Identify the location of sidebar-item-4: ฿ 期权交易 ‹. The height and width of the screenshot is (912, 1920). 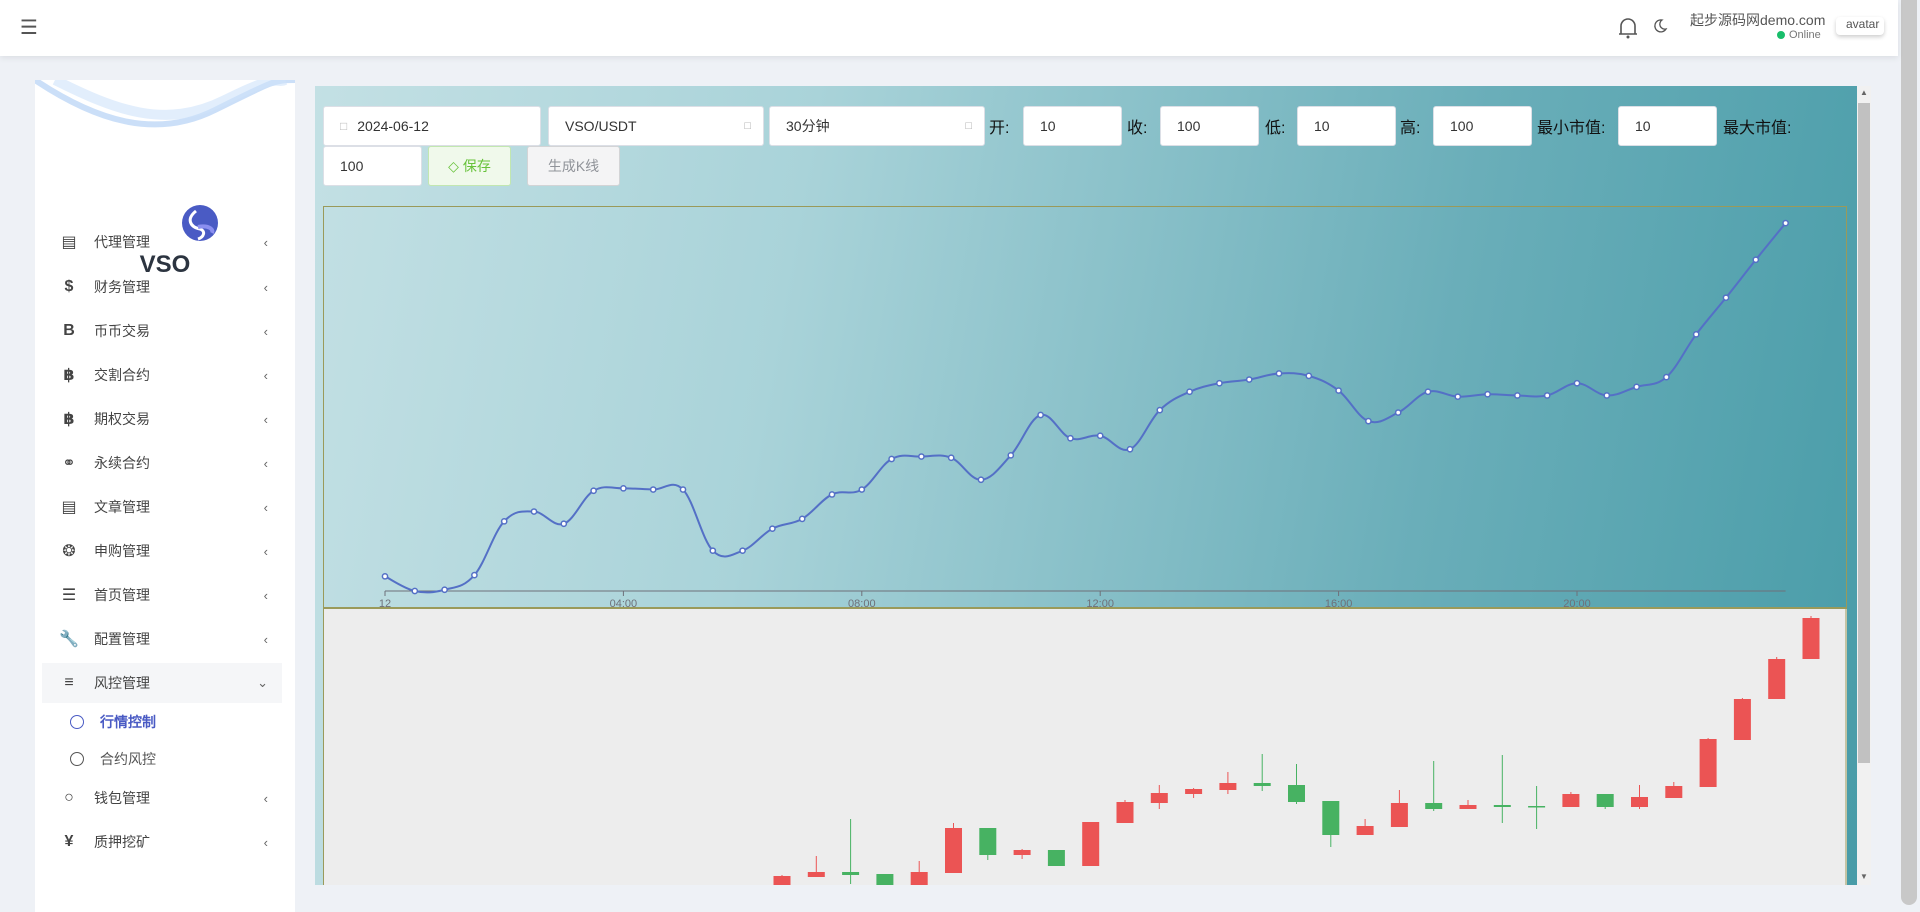
(162, 419).